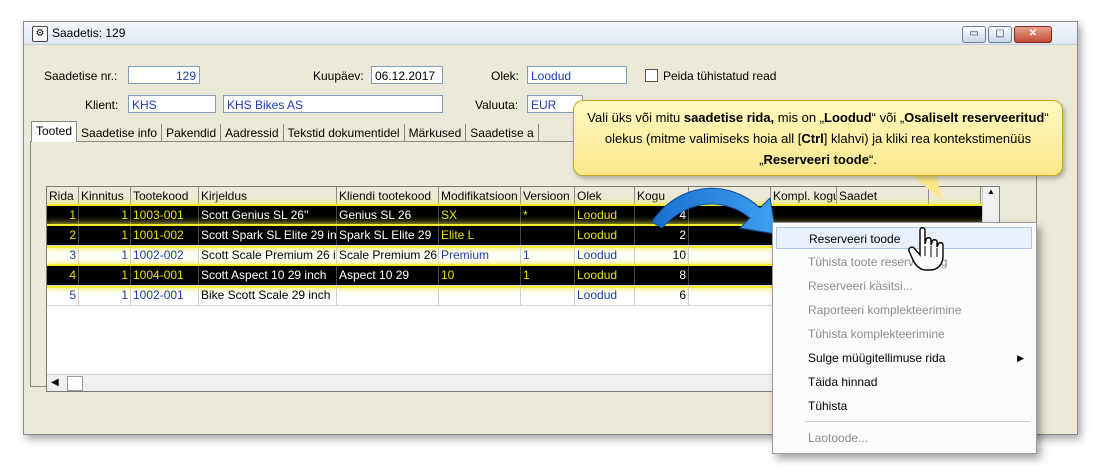 This screenshot has height=476, width=1099. Describe the element at coordinates (505, 76) in the screenshot. I see `status-label: Olek:` at that location.